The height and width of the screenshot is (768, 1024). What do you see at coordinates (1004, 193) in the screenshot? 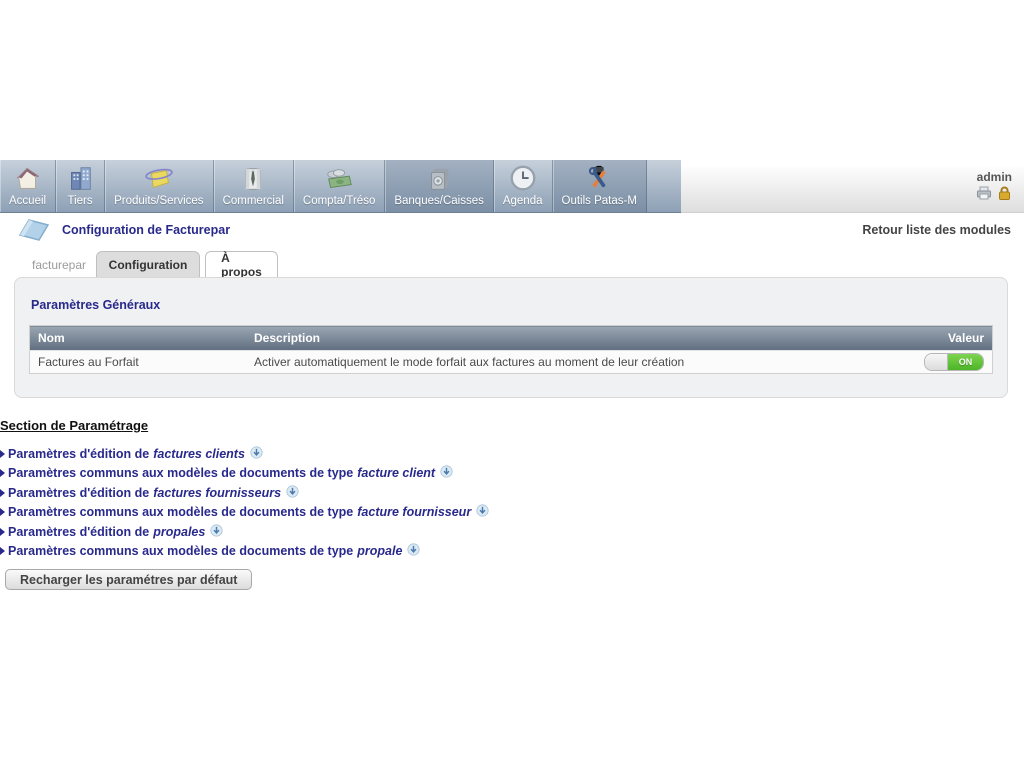
I see `lock-icon` at bounding box center [1004, 193].